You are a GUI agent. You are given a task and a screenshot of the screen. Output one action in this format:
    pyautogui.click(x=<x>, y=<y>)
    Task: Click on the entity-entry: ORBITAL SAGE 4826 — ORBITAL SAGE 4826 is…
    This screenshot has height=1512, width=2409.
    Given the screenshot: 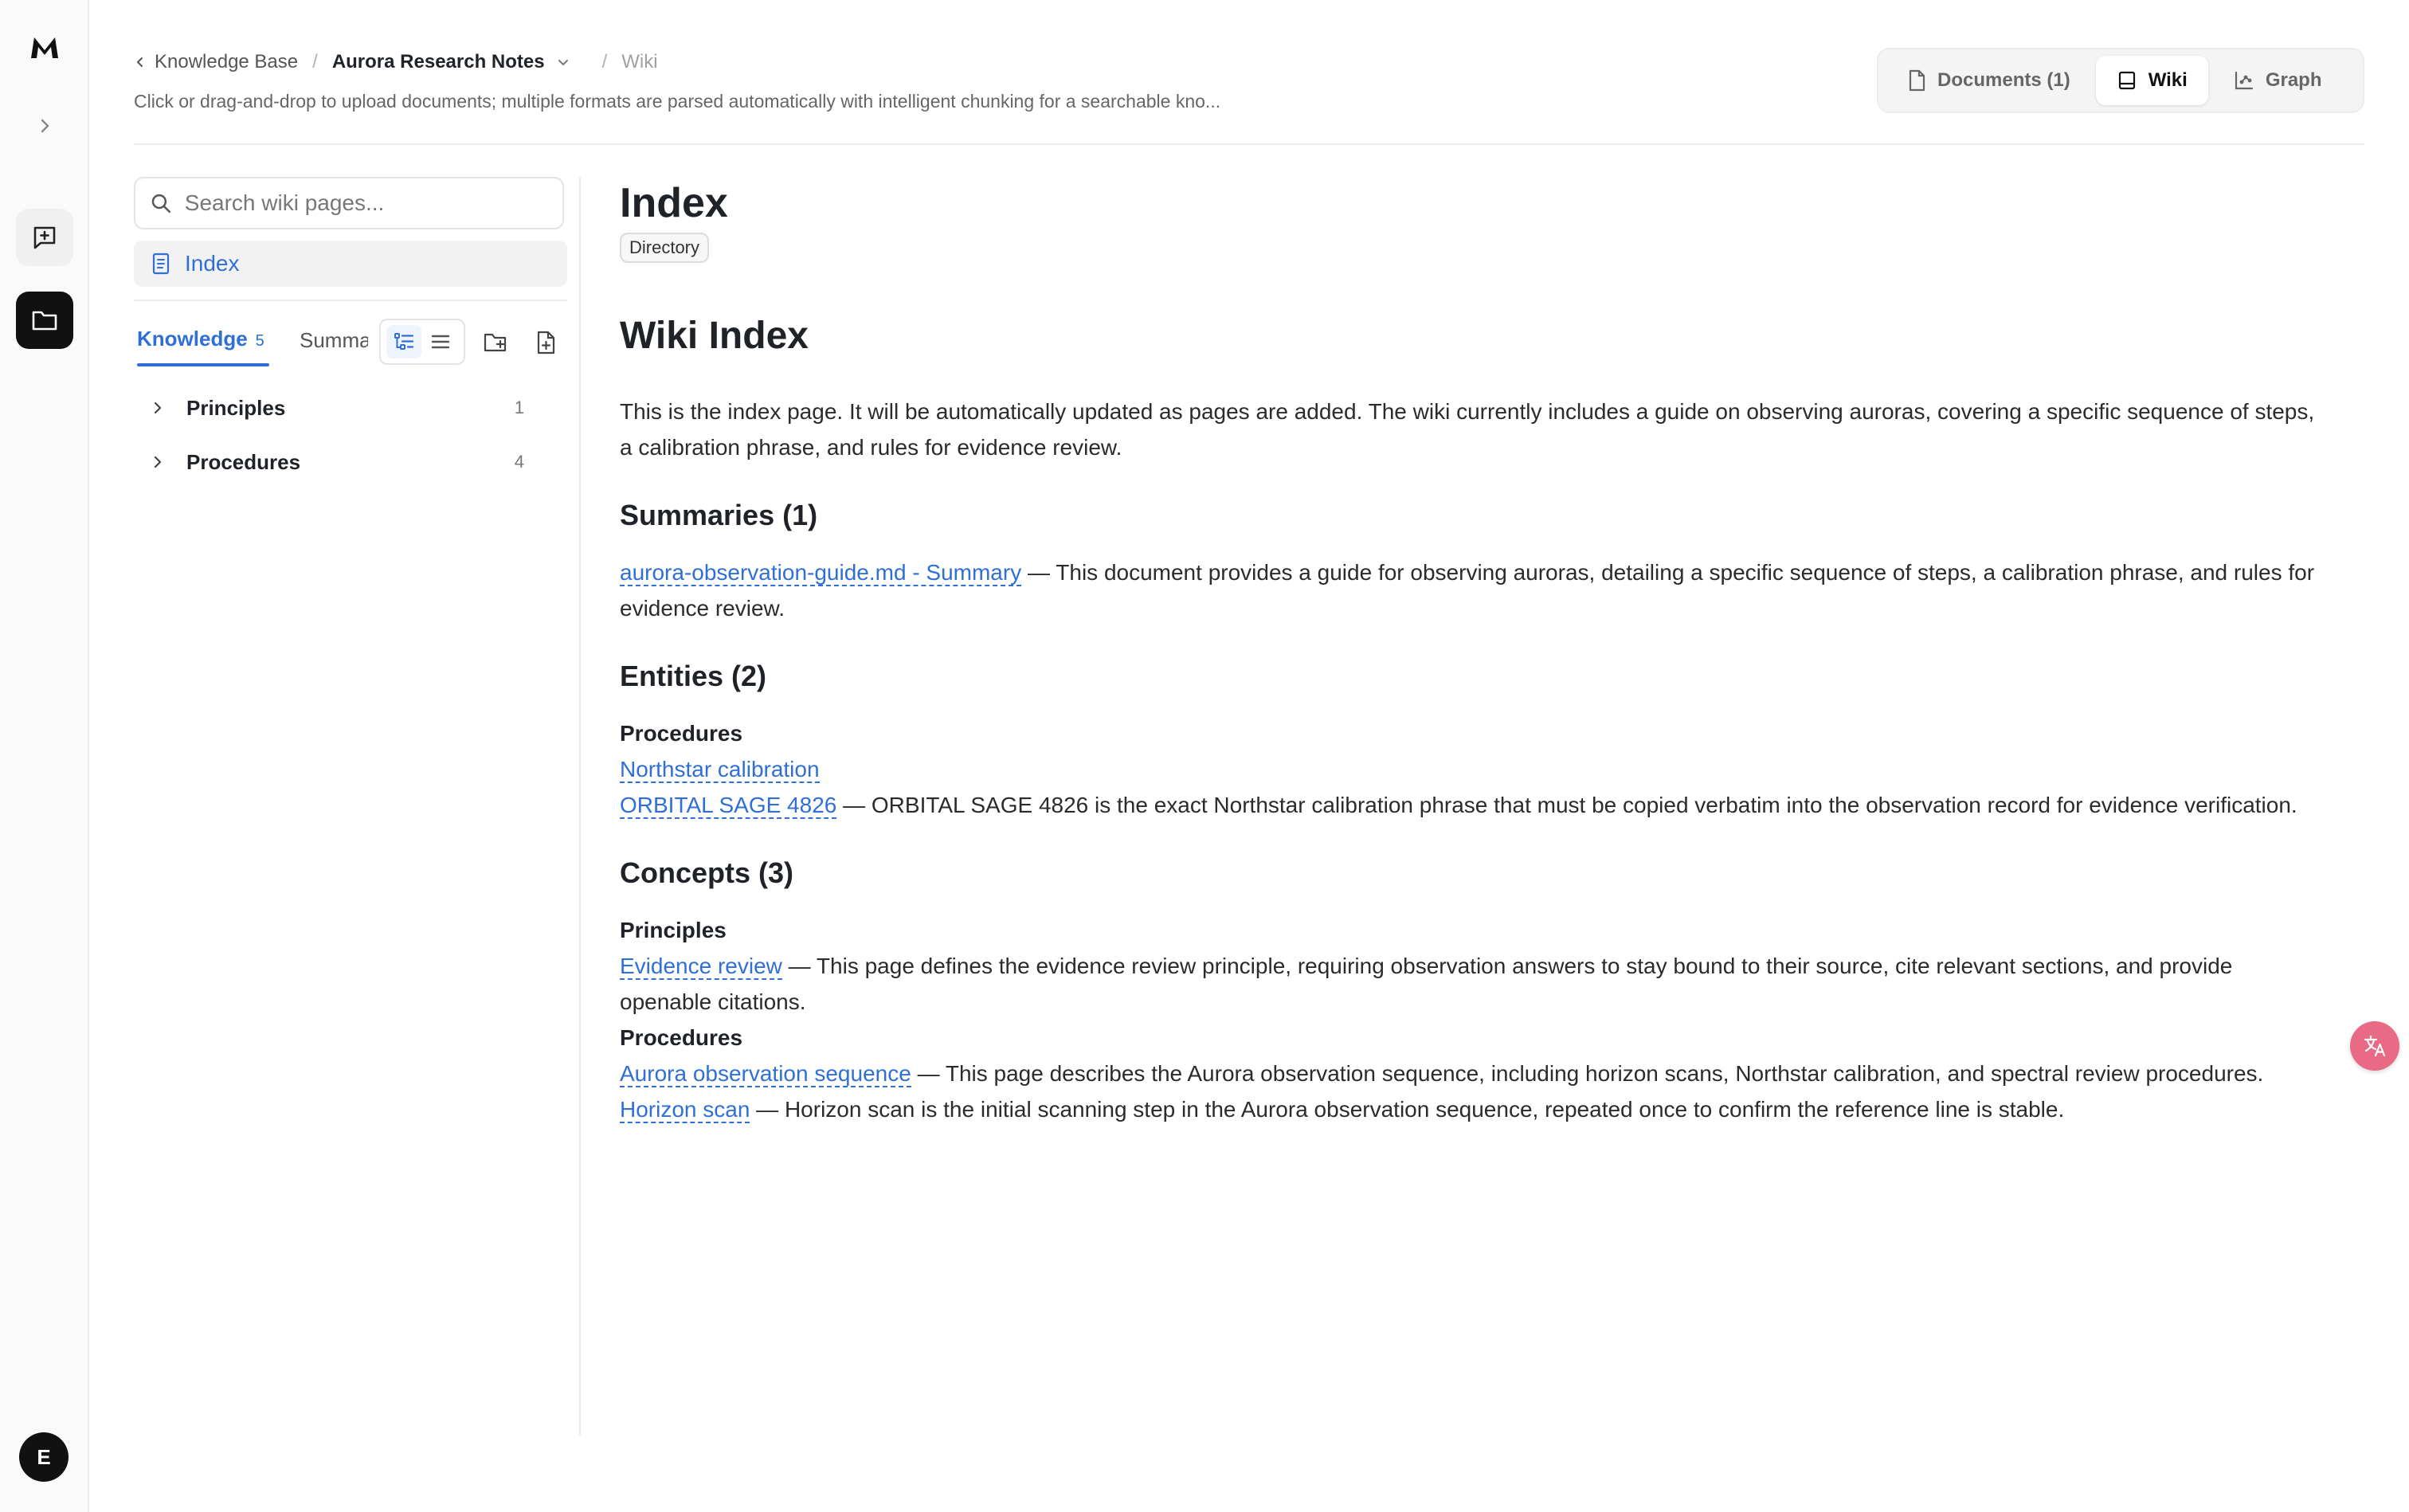 What is the action you would take?
    pyautogui.click(x=1472, y=805)
    